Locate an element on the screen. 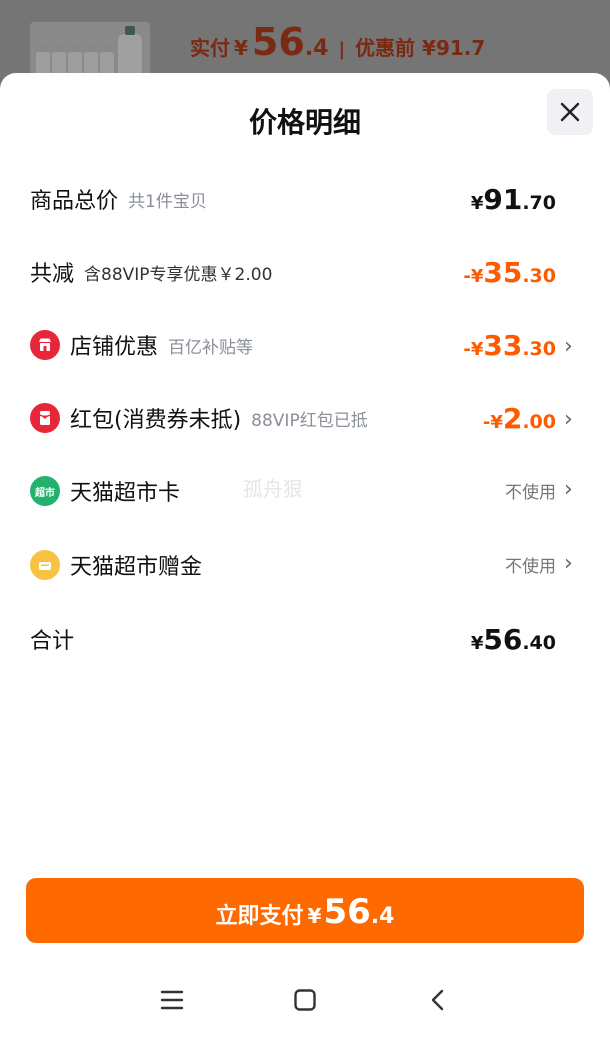 Image resolution: width=610 pixels, height=1037 pixels. row-grand-total: 合计 ¥ 56 .40 is located at coordinates (305, 639).